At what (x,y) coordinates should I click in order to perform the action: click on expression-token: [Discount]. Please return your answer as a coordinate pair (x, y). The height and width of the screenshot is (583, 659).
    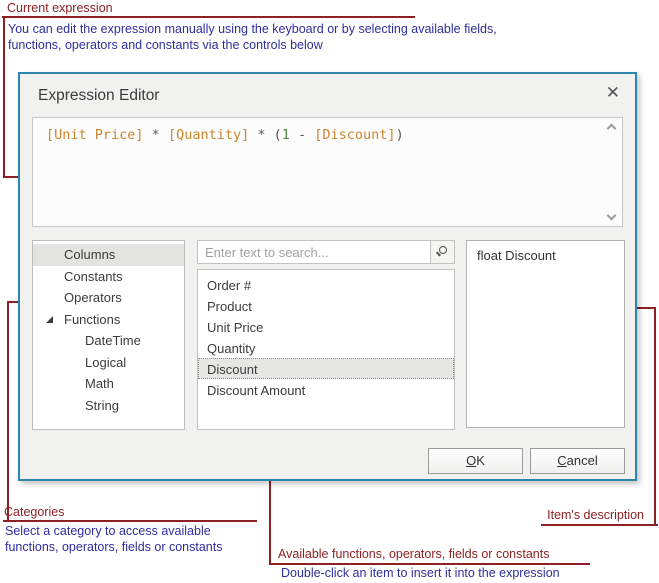
    Looking at the image, I should click on (355, 135).